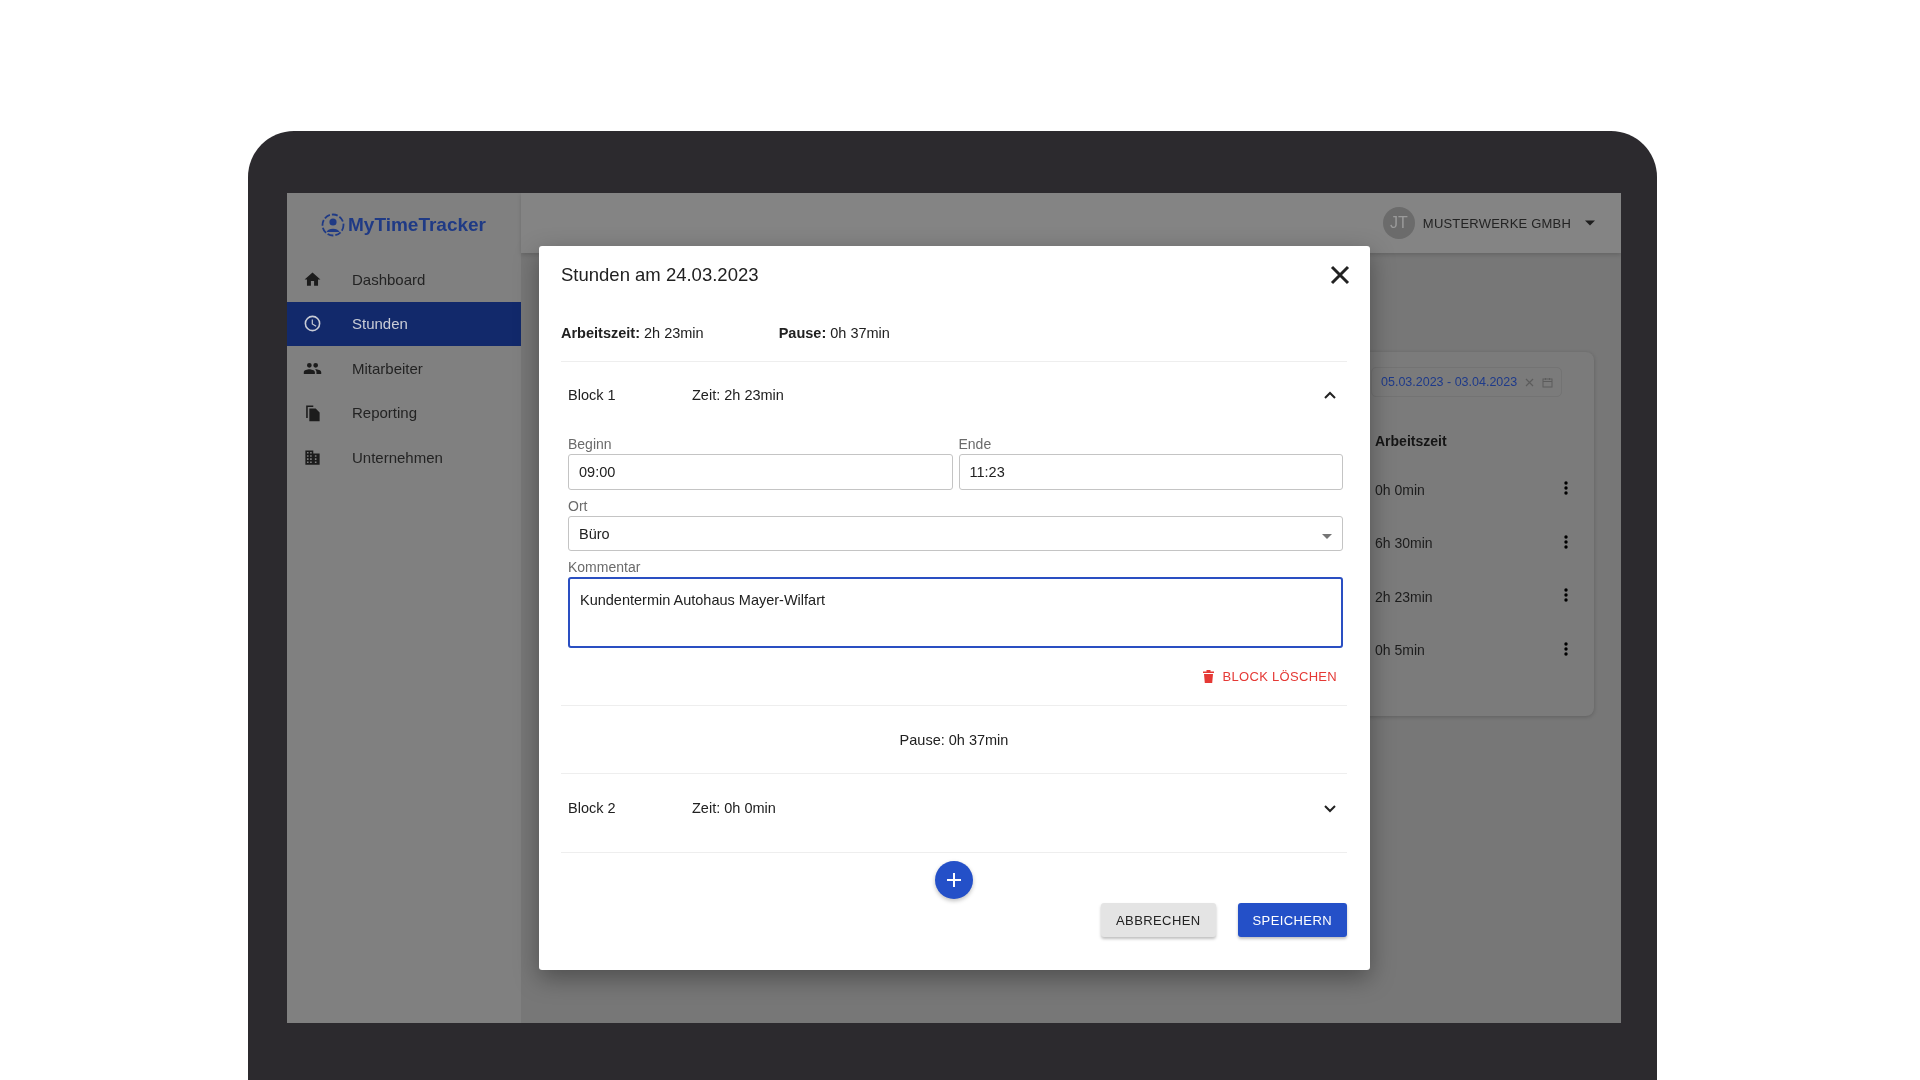 The width and height of the screenshot is (1920, 1080). Describe the element at coordinates (404, 412) in the screenshot. I see `nav-item: Reporting` at that location.